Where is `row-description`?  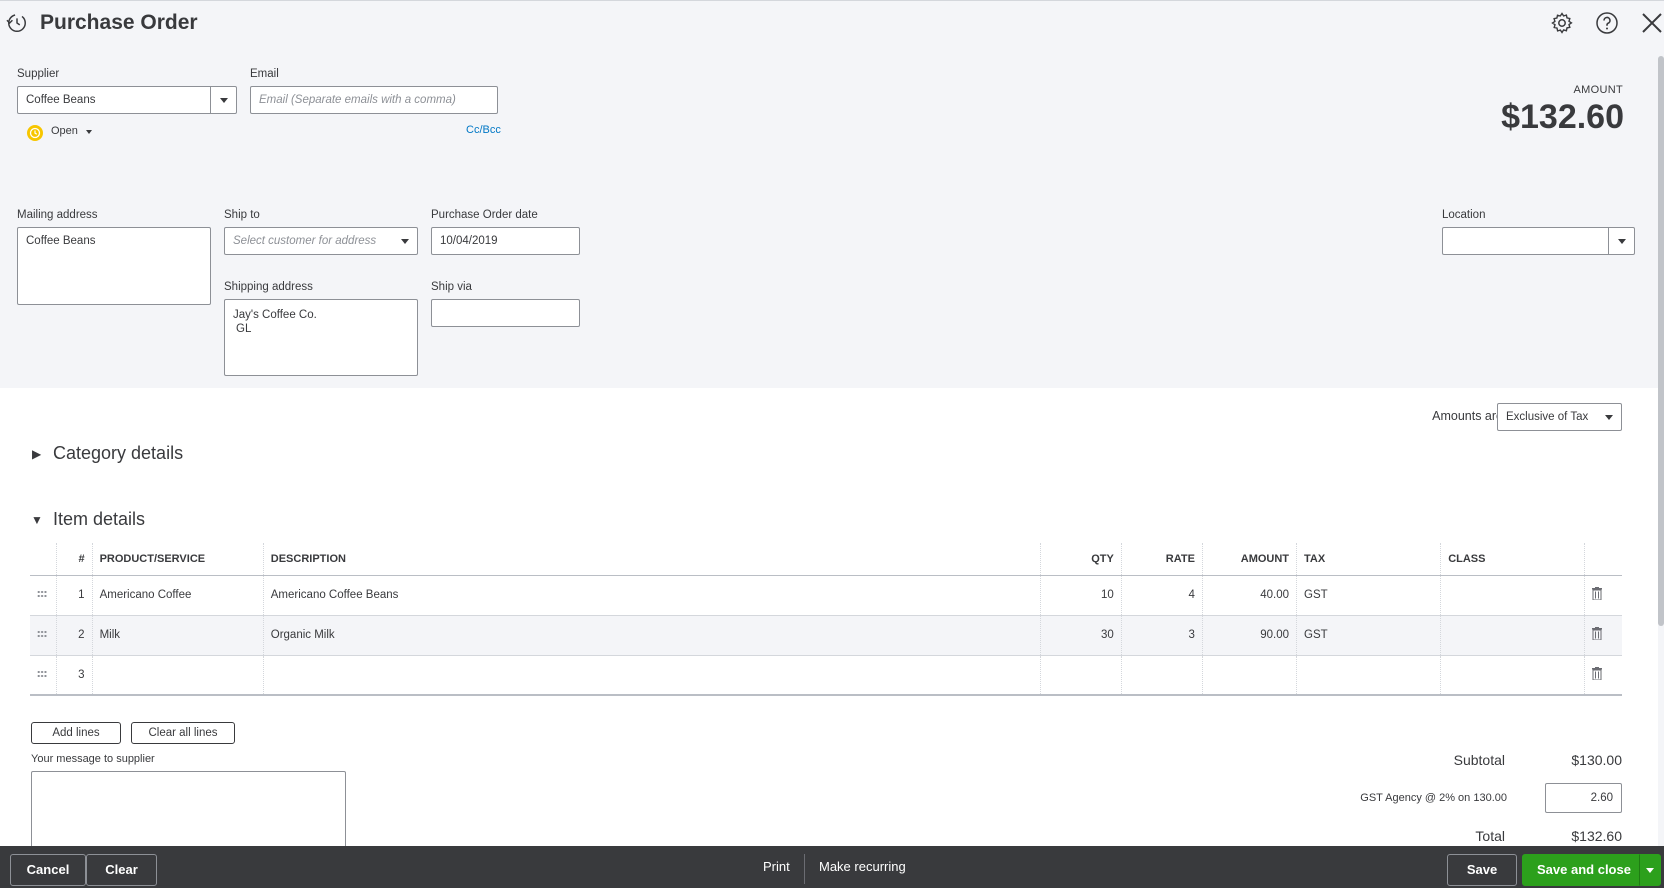
row-description is located at coordinates (652, 675).